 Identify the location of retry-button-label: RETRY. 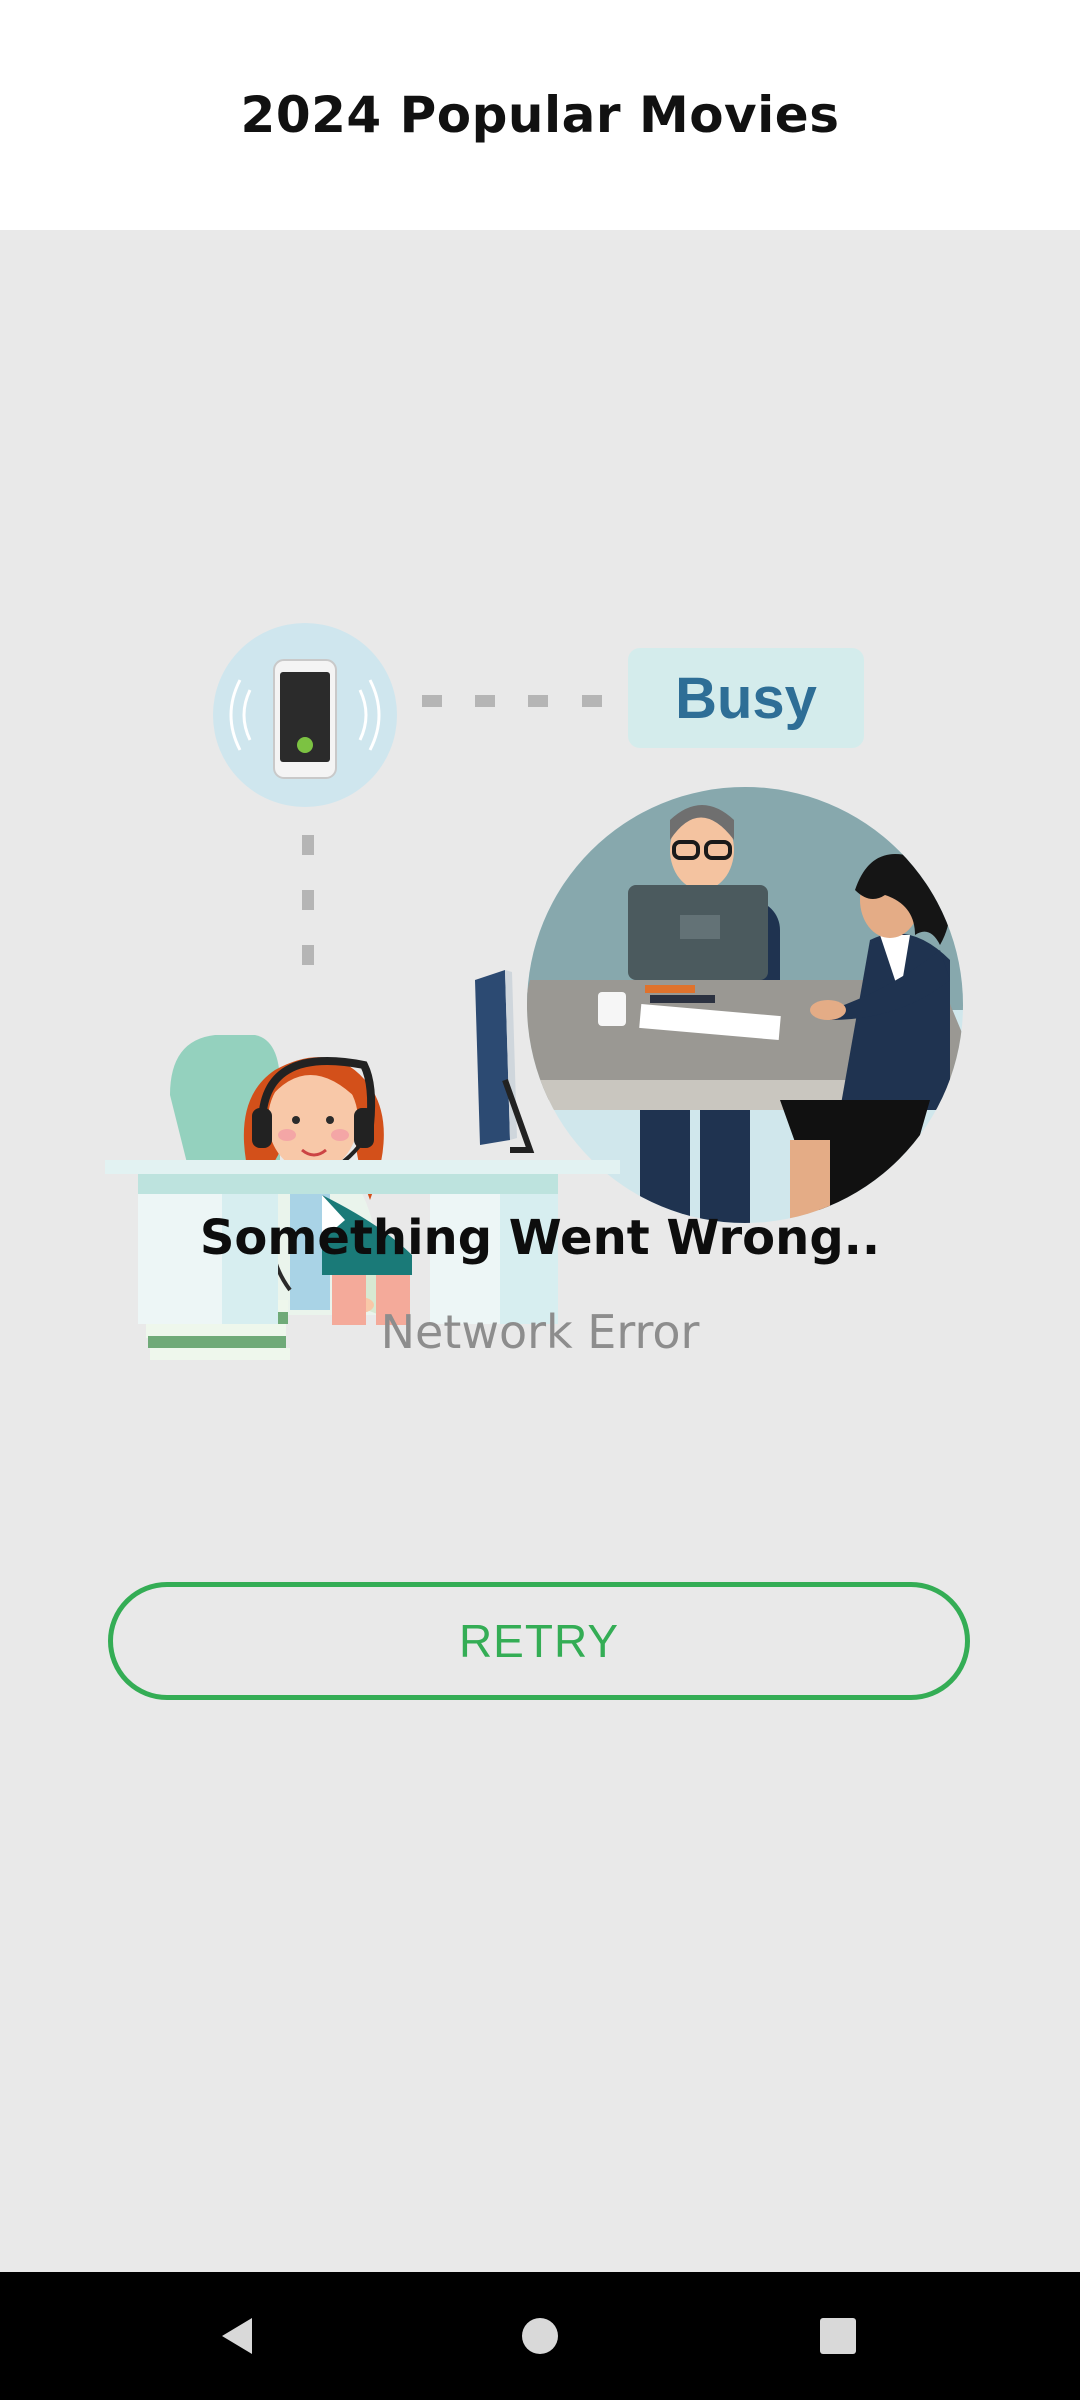
(539, 1641).